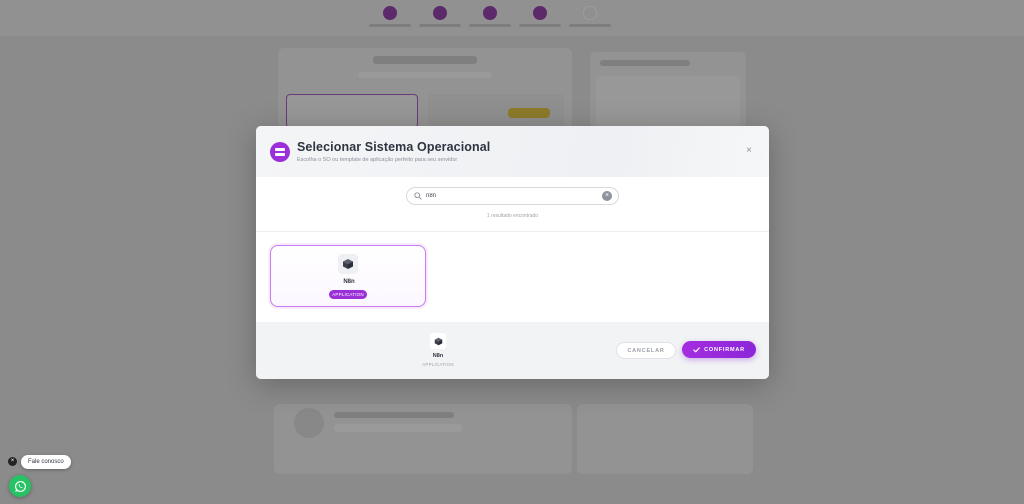 The image size is (1024, 504). What do you see at coordinates (646, 350) in the screenshot?
I see `cancel-button: CANCELAR` at bounding box center [646, 350].